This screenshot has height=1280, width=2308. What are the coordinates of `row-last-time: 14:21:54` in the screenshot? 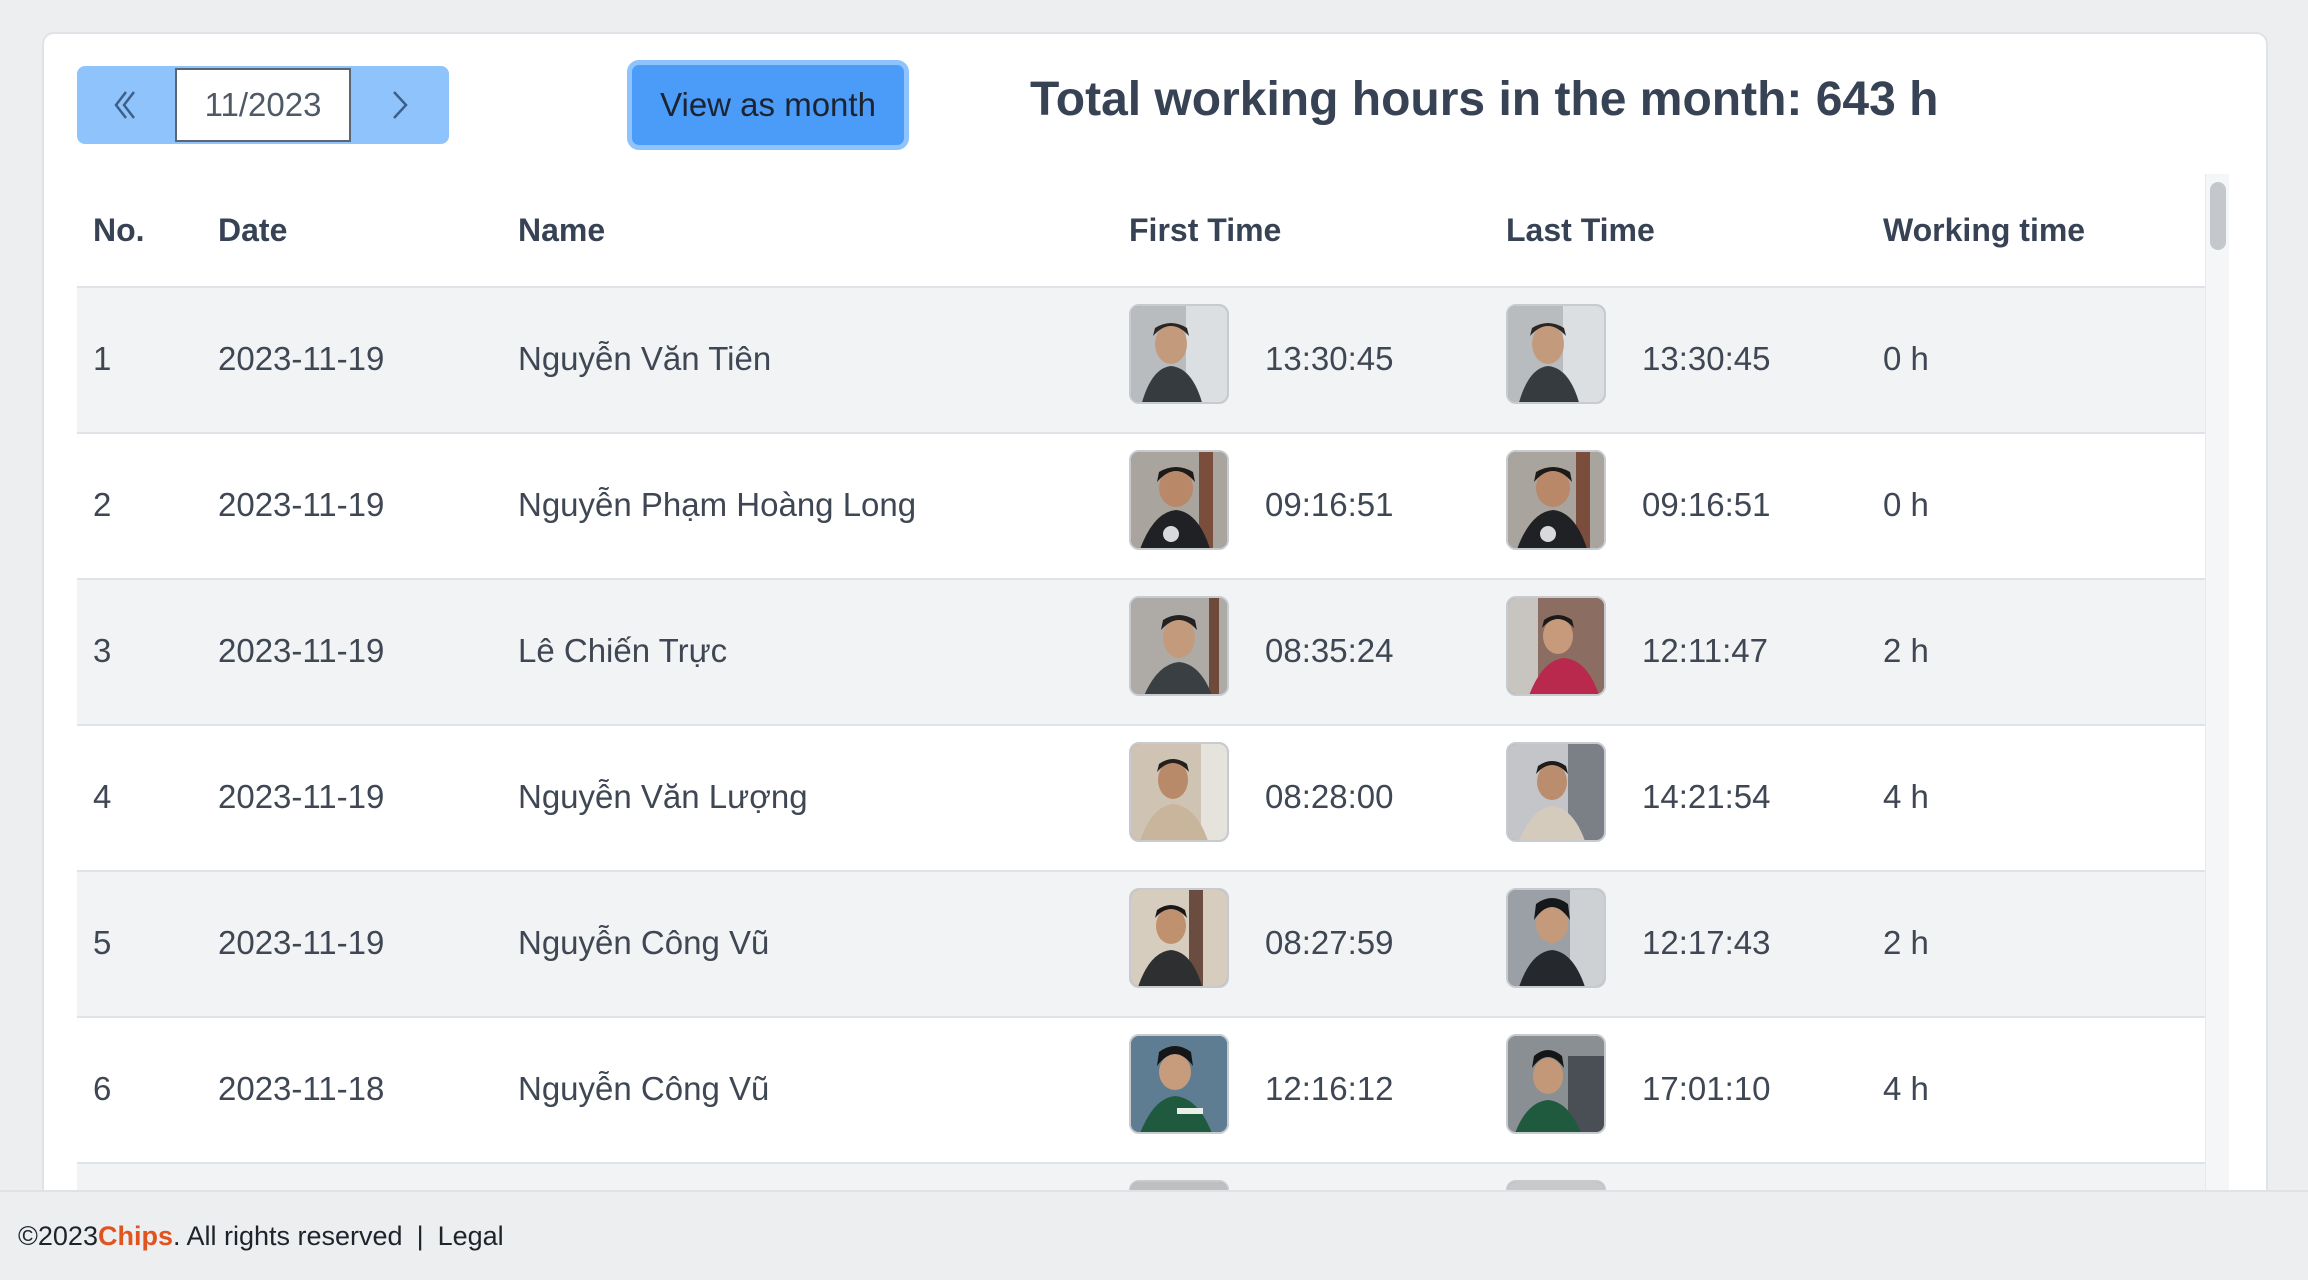 It's located at (1706, 796).